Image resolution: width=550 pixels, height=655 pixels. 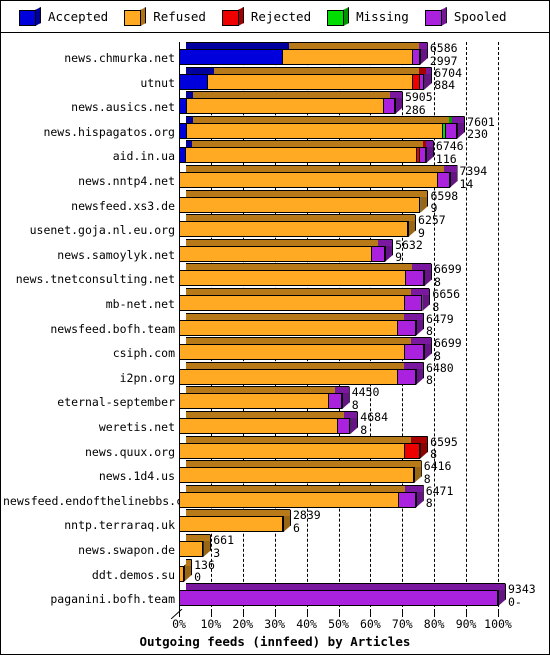 I want to click on bar-value-label: 6704 884, so click(x=448, y=79).